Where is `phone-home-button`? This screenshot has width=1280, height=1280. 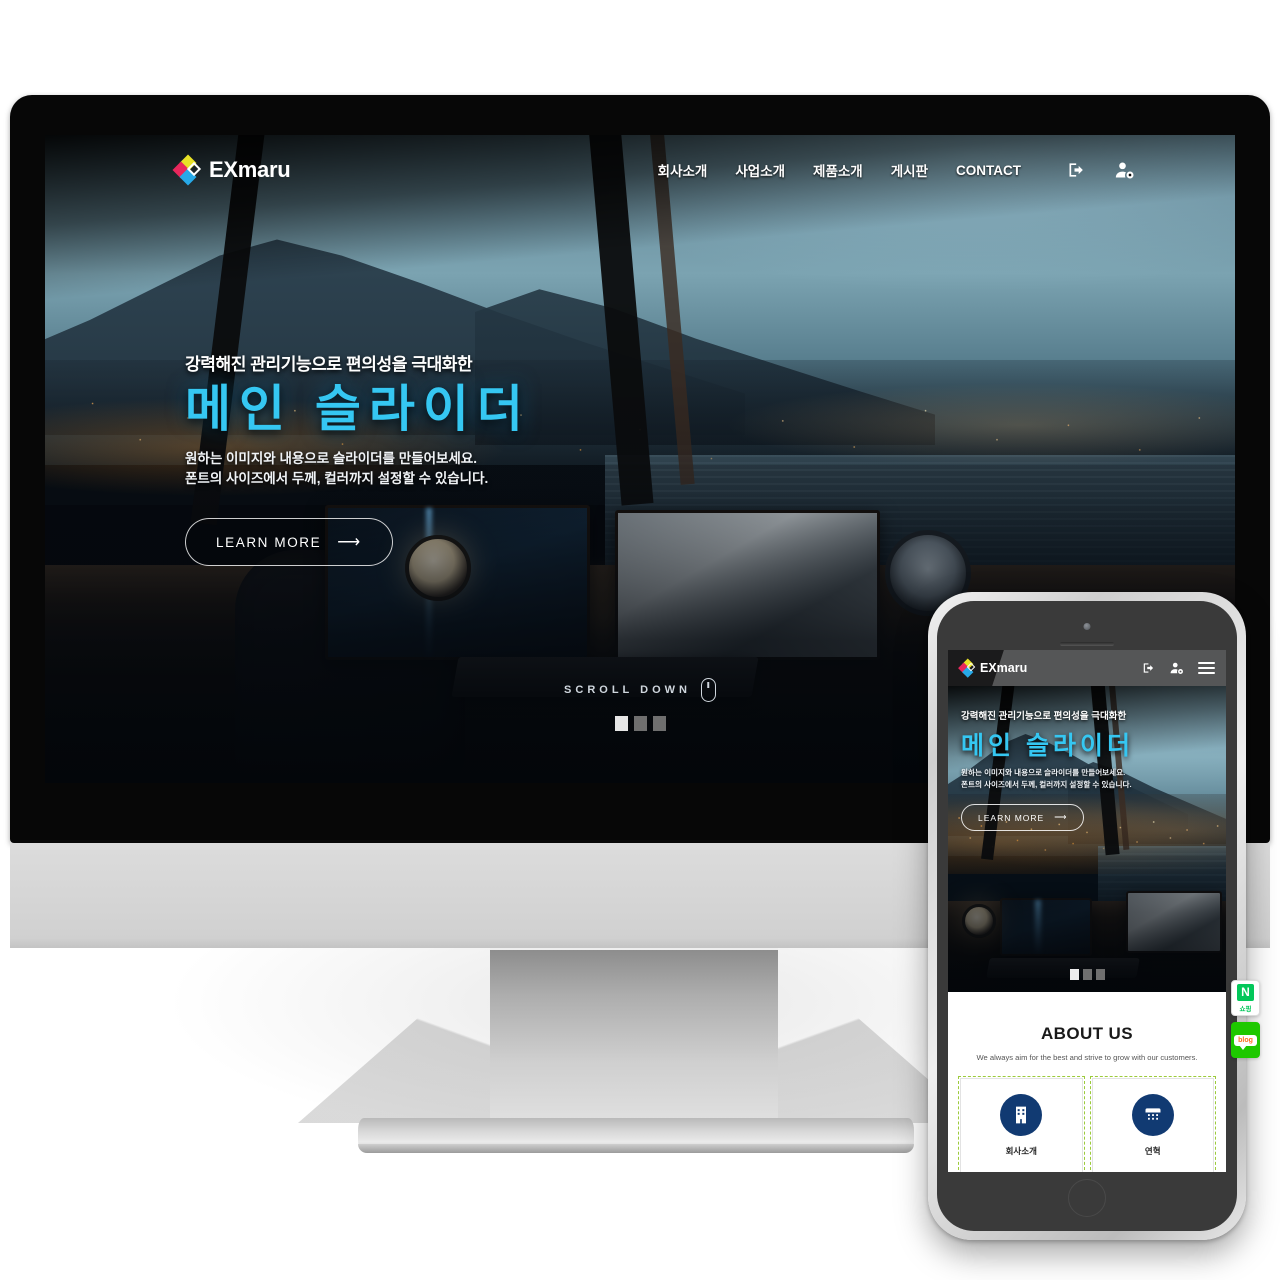 phone-home-button is located at coordinates (1087, 1198).